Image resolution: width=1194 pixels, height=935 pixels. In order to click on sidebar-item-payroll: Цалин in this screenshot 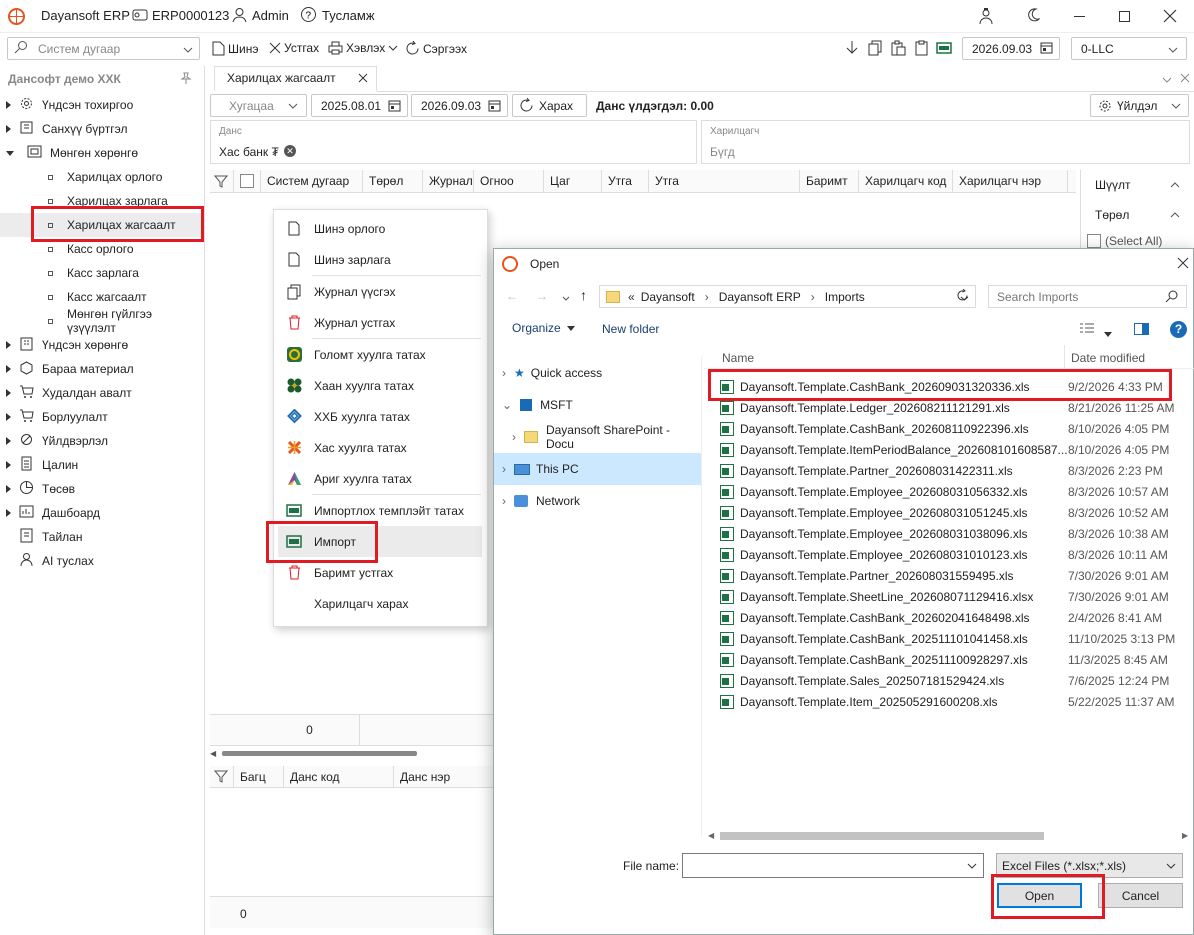, I will do `click(102, 465)`.